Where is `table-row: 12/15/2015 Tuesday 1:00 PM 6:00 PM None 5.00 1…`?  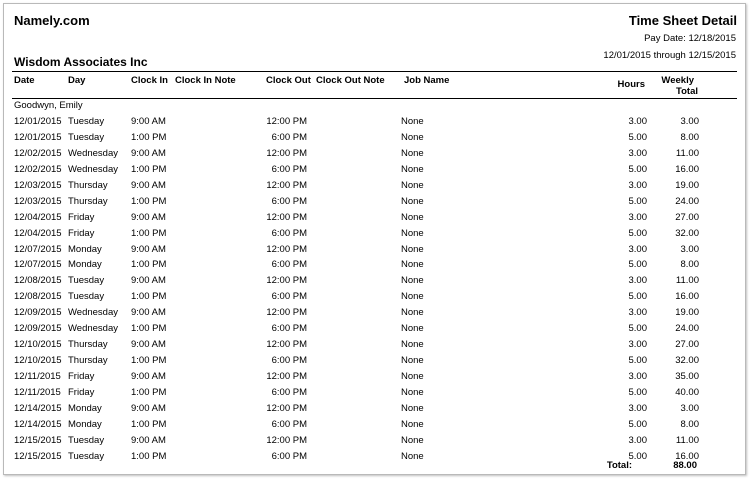
table-row: 12/15/2015 Tuesday 1:00 PM 6:00 PM None 5.00 1… is located at coordinates (375, 459).